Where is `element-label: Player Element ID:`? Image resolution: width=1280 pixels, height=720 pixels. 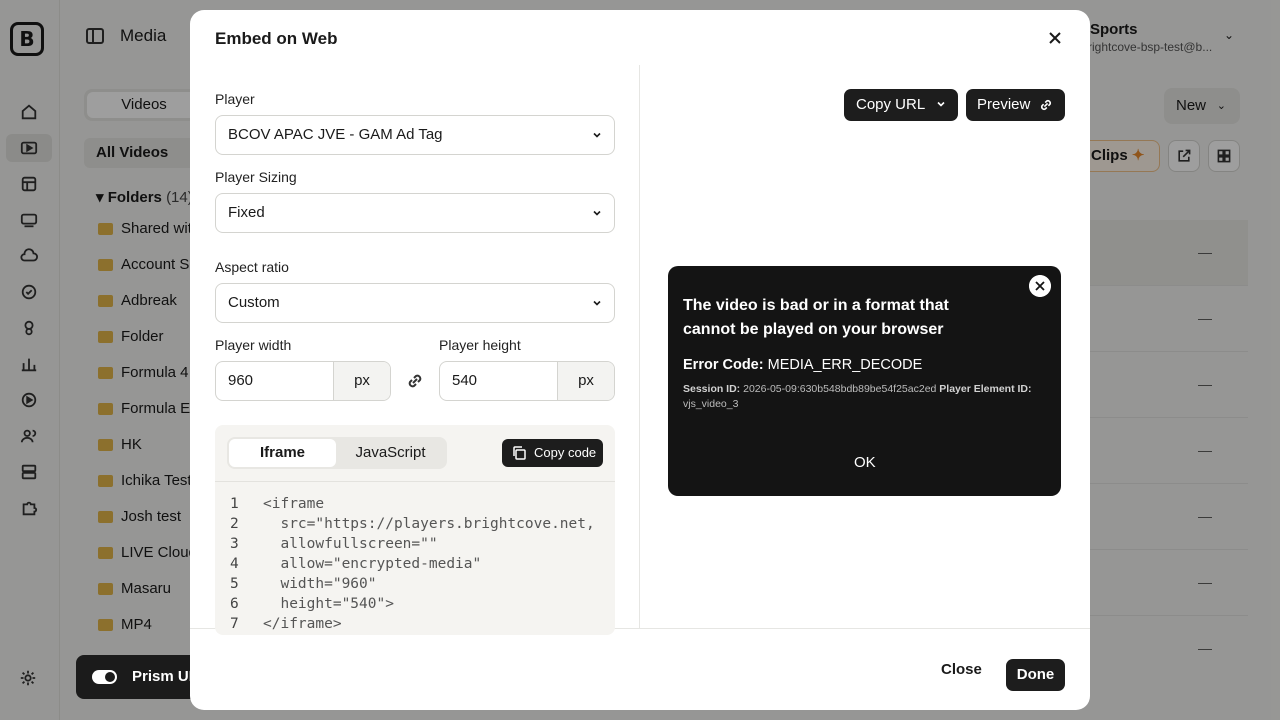 element-label: Player Element ID: is located at coordinates (985, 389).